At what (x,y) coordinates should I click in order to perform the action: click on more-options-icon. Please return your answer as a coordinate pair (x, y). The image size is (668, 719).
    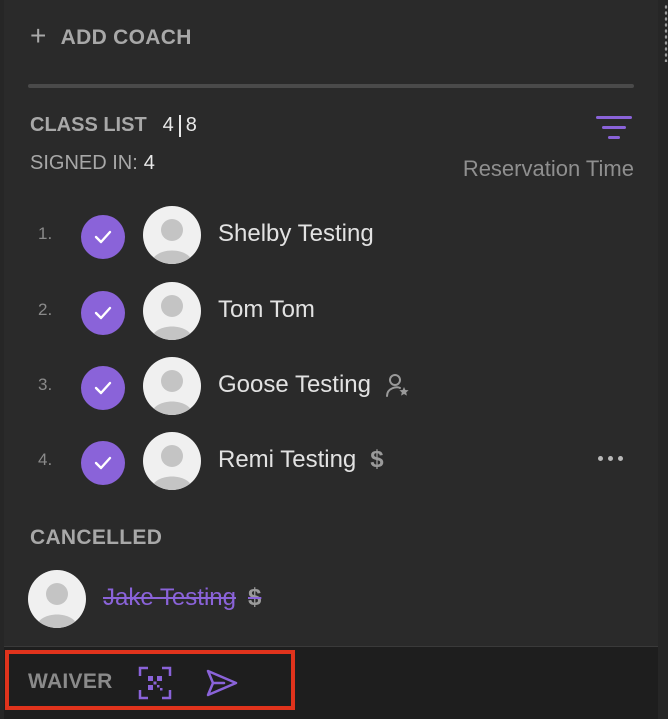
    Looking at the image, I should click on (610, 458).